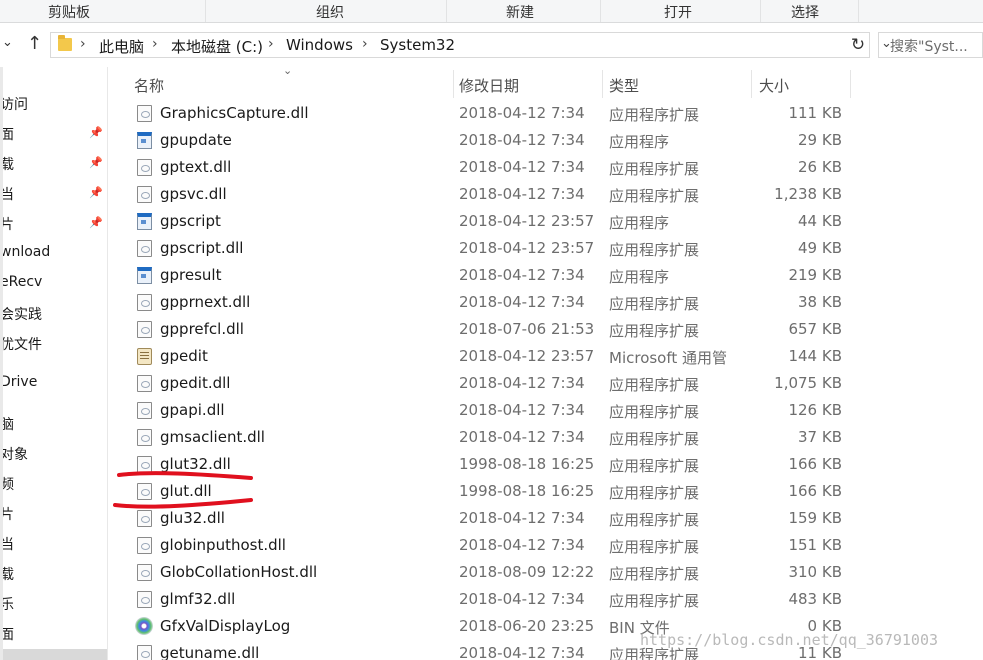  I want to click on file-name: gptext.dll, so click(196, 167).